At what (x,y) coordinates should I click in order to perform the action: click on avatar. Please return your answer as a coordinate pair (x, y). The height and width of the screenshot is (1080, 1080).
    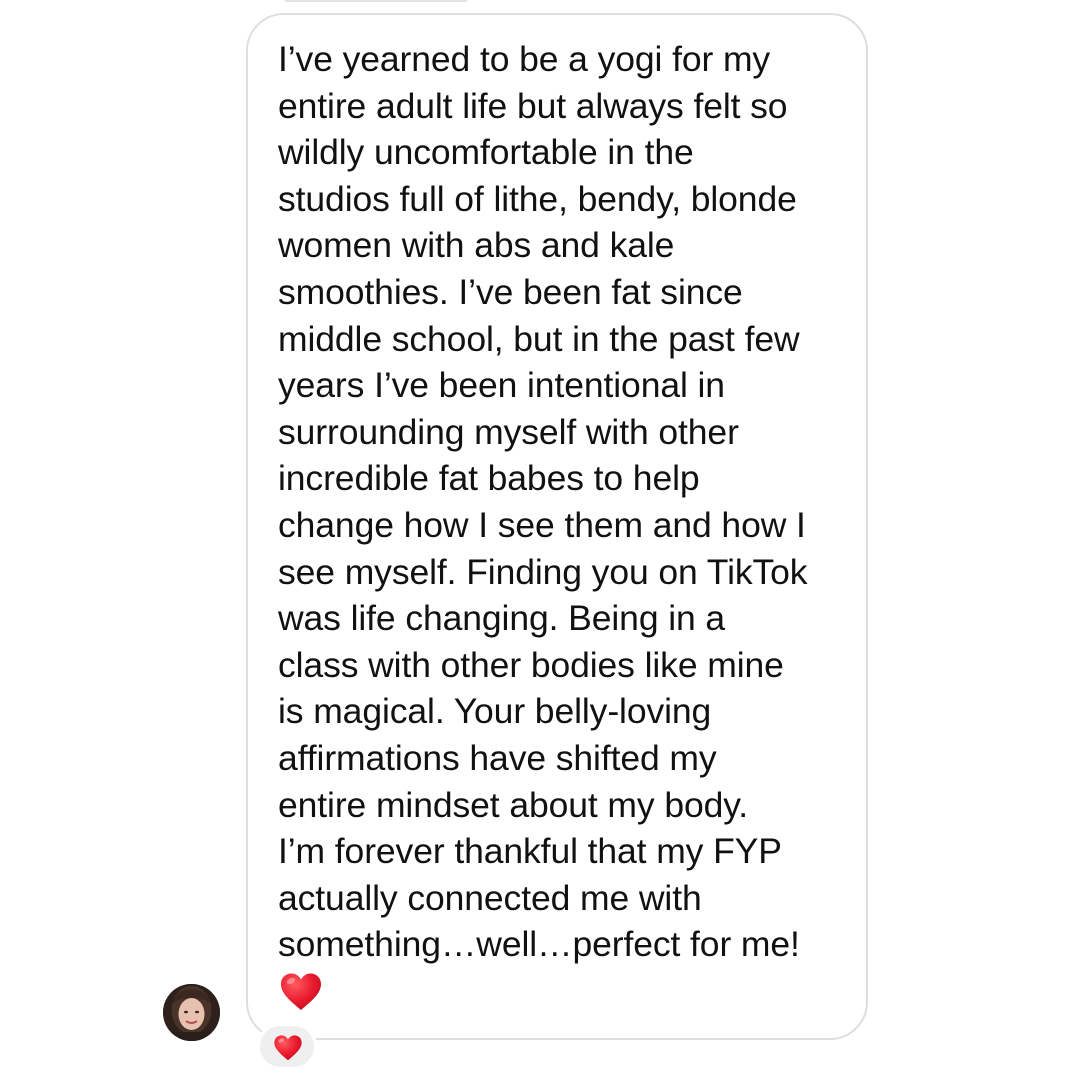
    Looking at the image, I should click on (191, 1012).